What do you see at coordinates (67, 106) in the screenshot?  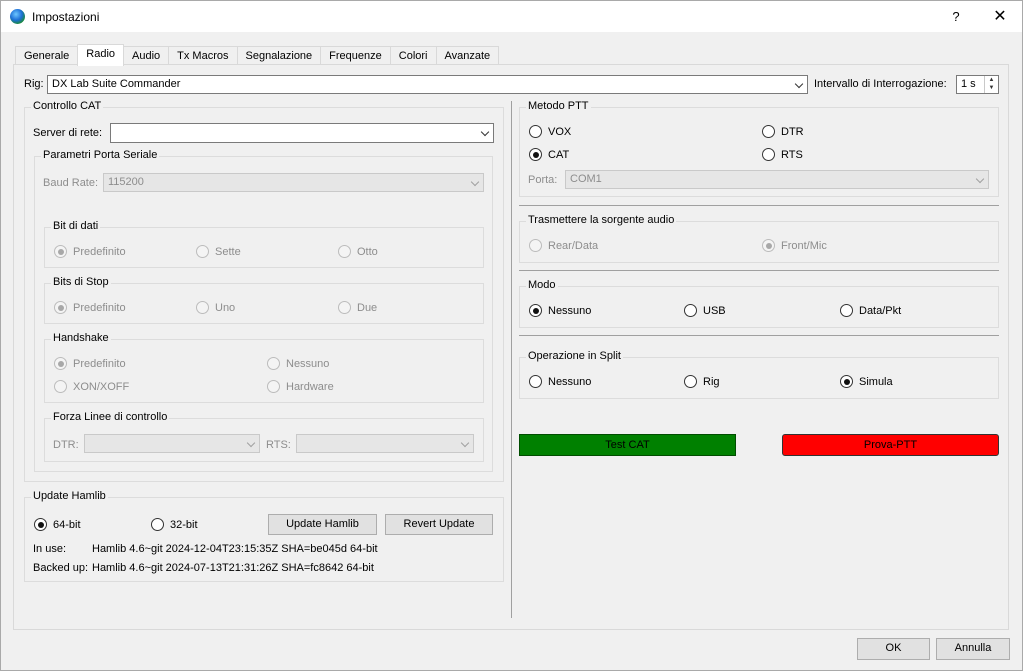 I see `cat-control-title: Controllo CAT` at bounding box center [67, 106].